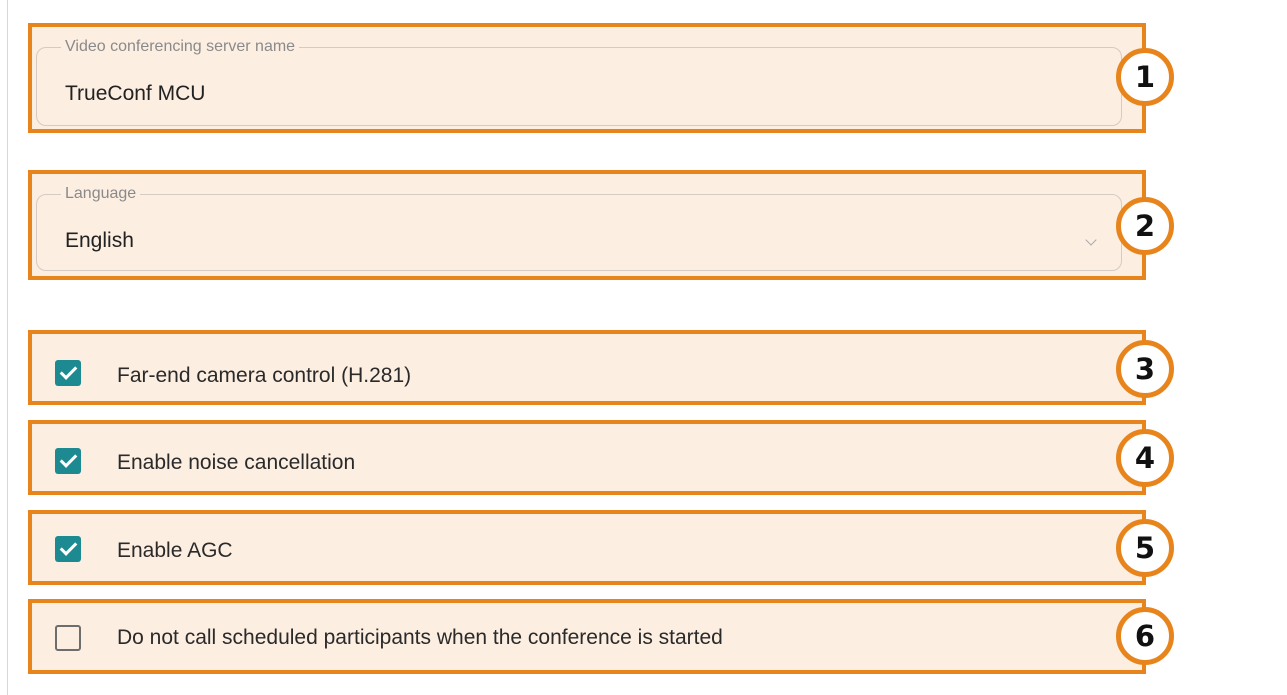 This screenshot has width=1287, height=695. Describe the element at coordinates (7, 347) in the screenshot. I see `left-divider` at that location.